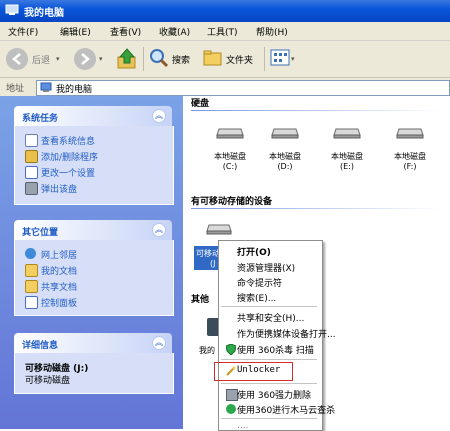 The image size is (450, 431). What do you see at coordinates (266, 267) in the screenshot?
I see `ctx-explorer: 资源管理器(X)` at bounding box center [266, 267].